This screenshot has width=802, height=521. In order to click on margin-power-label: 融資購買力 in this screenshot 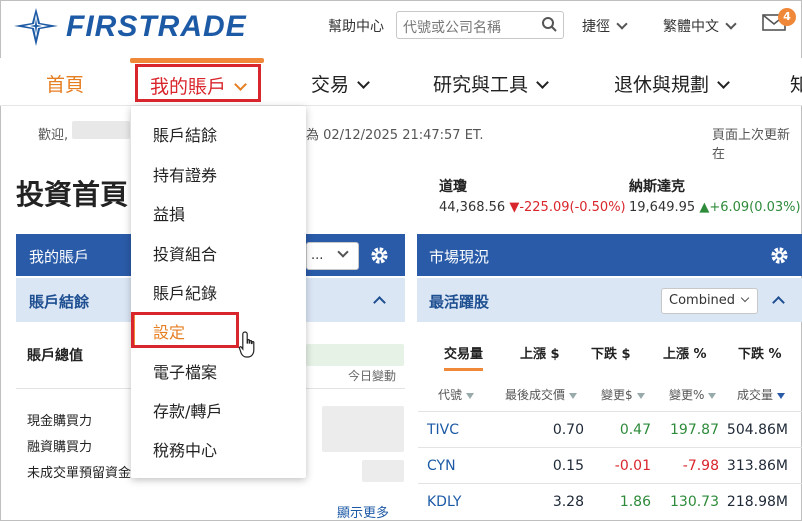, I will do `click(60, 447)`.